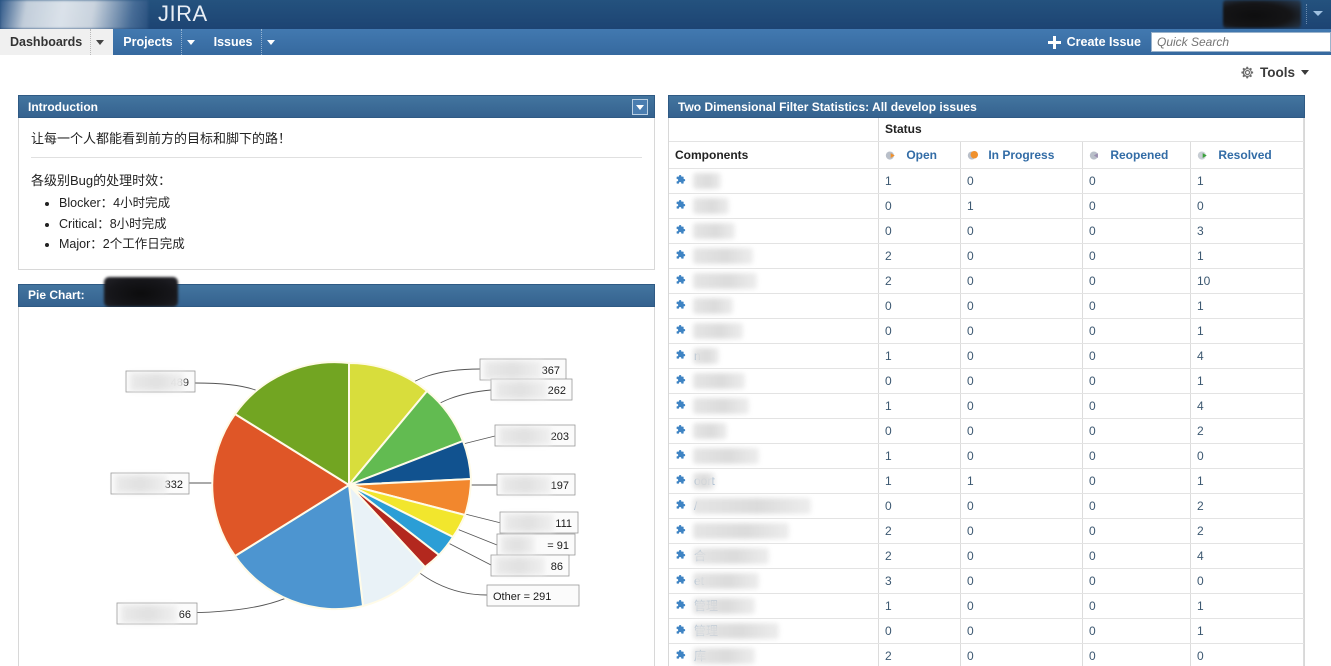  What do you see at coordinates (1136, 155) in the screenshot?
I see `column-header-reopened: Reopened` at bounding box center [1136, 155].